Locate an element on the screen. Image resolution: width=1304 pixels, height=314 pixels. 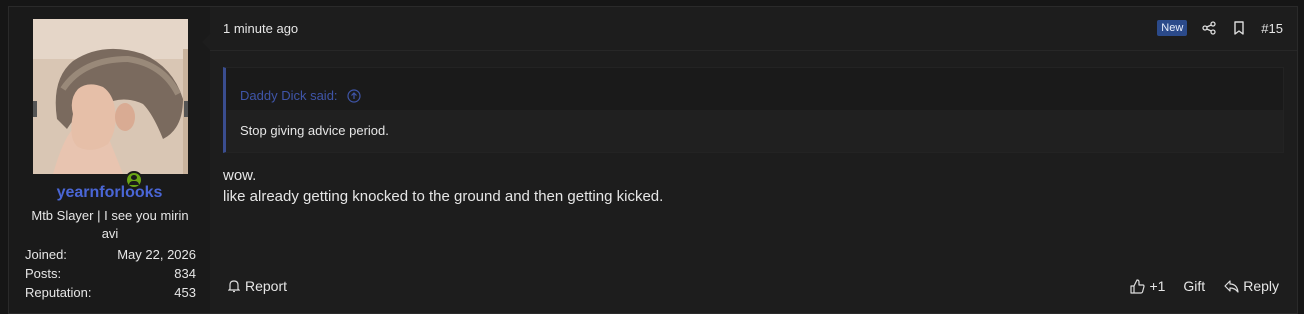
report-label: Report is located at coordinates (266, 286).